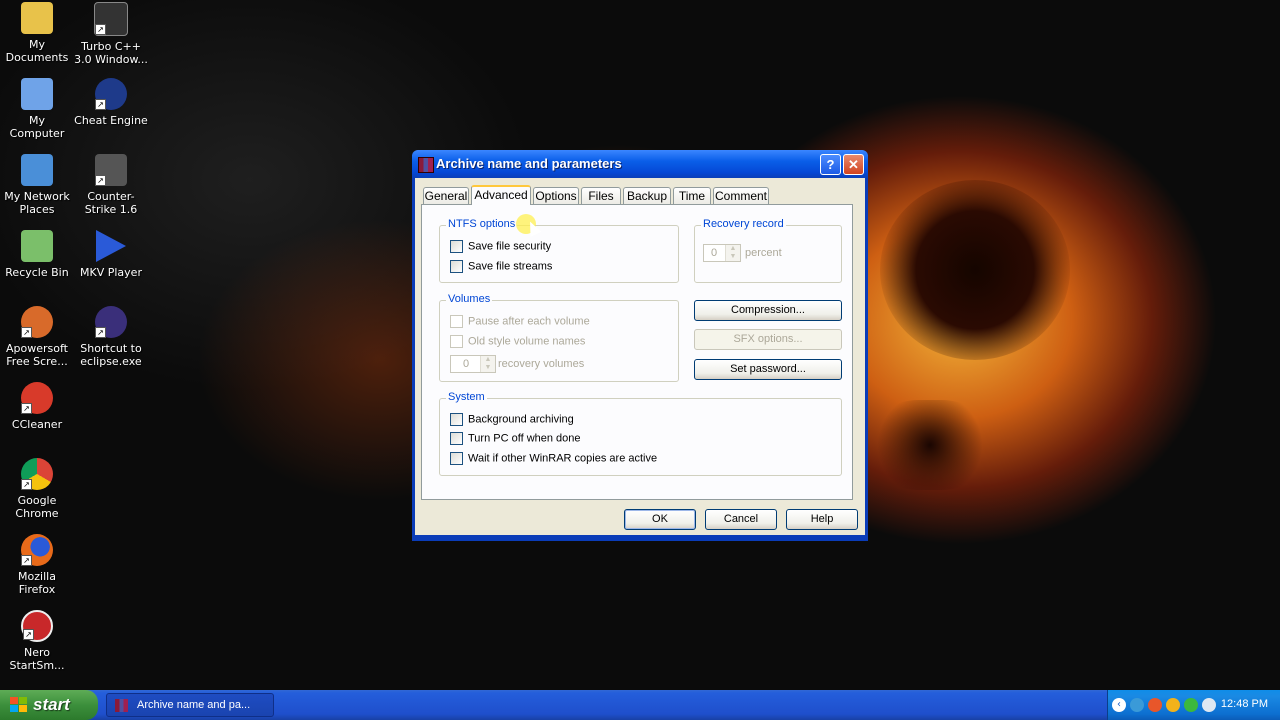 The width and height of the screenshot is (1280, 720). I want to click on old-style-names-checkbox: Old style volume names, so click(517, 342).